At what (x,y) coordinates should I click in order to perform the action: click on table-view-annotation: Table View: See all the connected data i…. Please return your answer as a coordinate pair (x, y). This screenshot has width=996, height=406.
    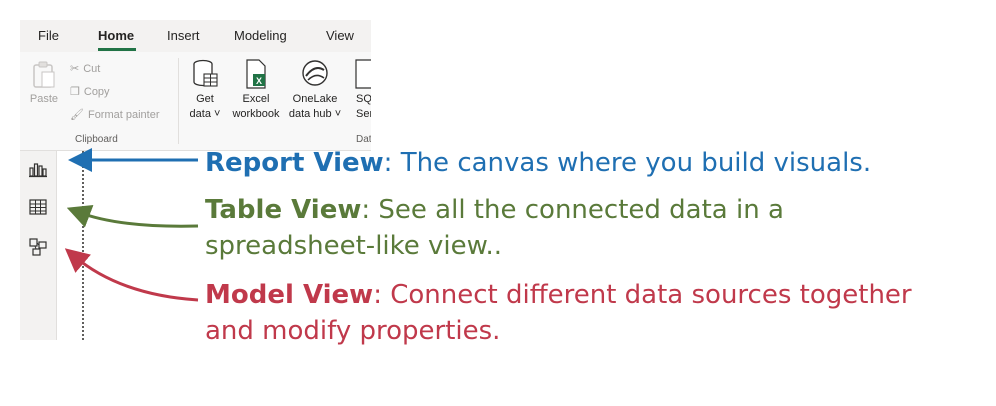
    Looking at the image, I should click on (494, 228).